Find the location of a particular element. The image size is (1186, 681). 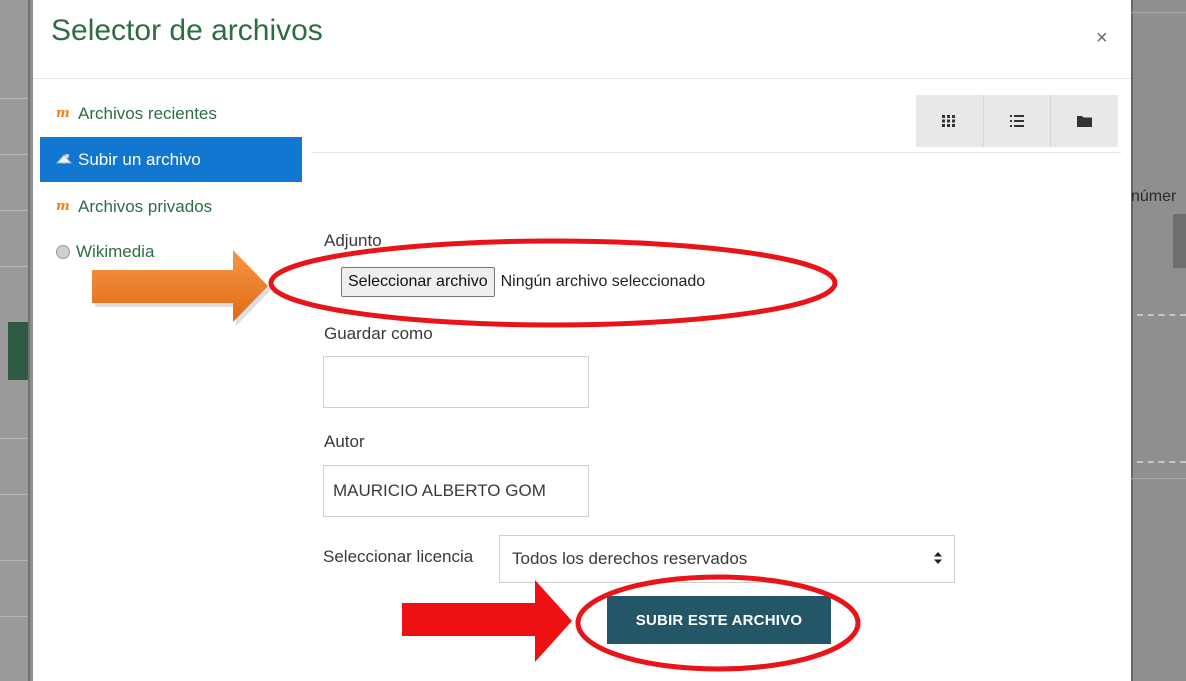

list-view-button is located at coordinates (1018, 121).